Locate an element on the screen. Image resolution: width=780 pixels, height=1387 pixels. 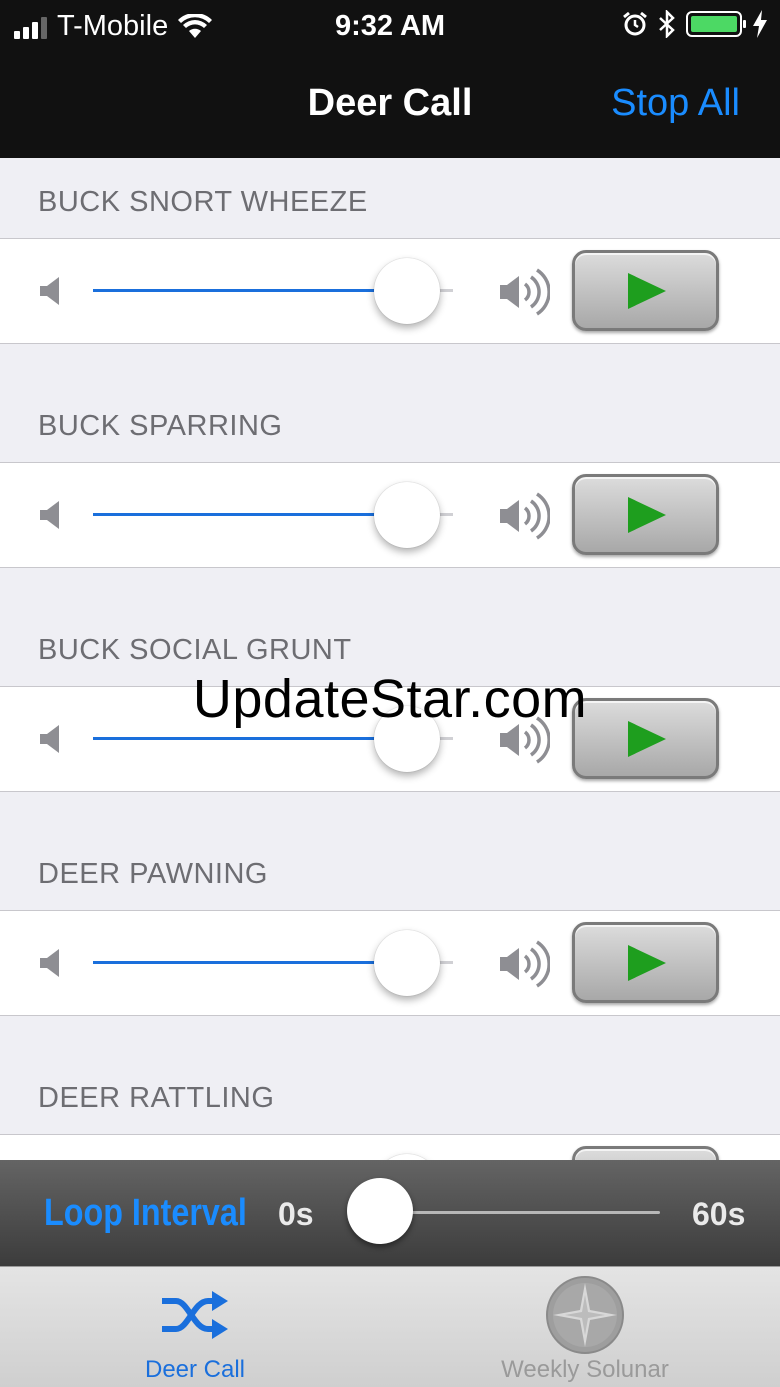
status-bar: T-Mobile 9:32 AM is located at coordinates (390, 28).